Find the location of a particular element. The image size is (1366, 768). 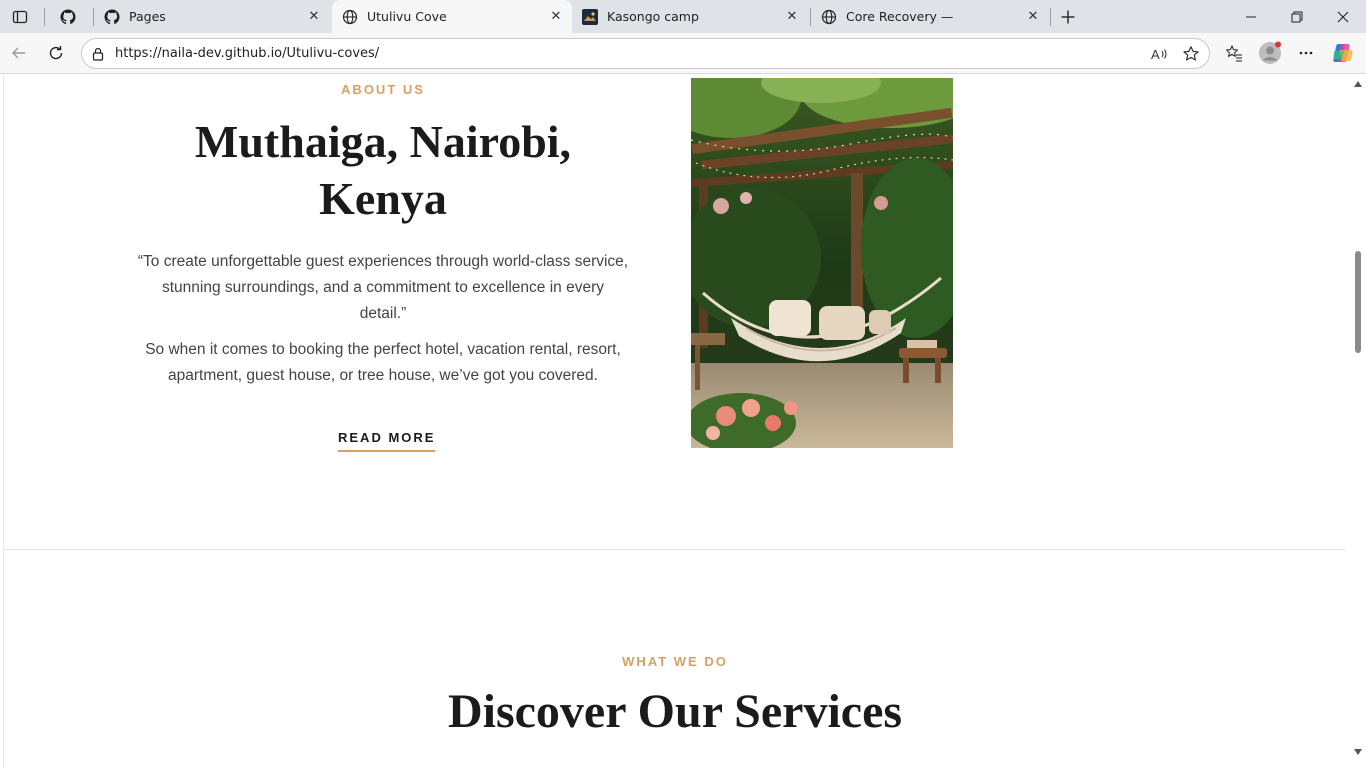

read-aloud-icon: A is located at coordinates (1160, 54).